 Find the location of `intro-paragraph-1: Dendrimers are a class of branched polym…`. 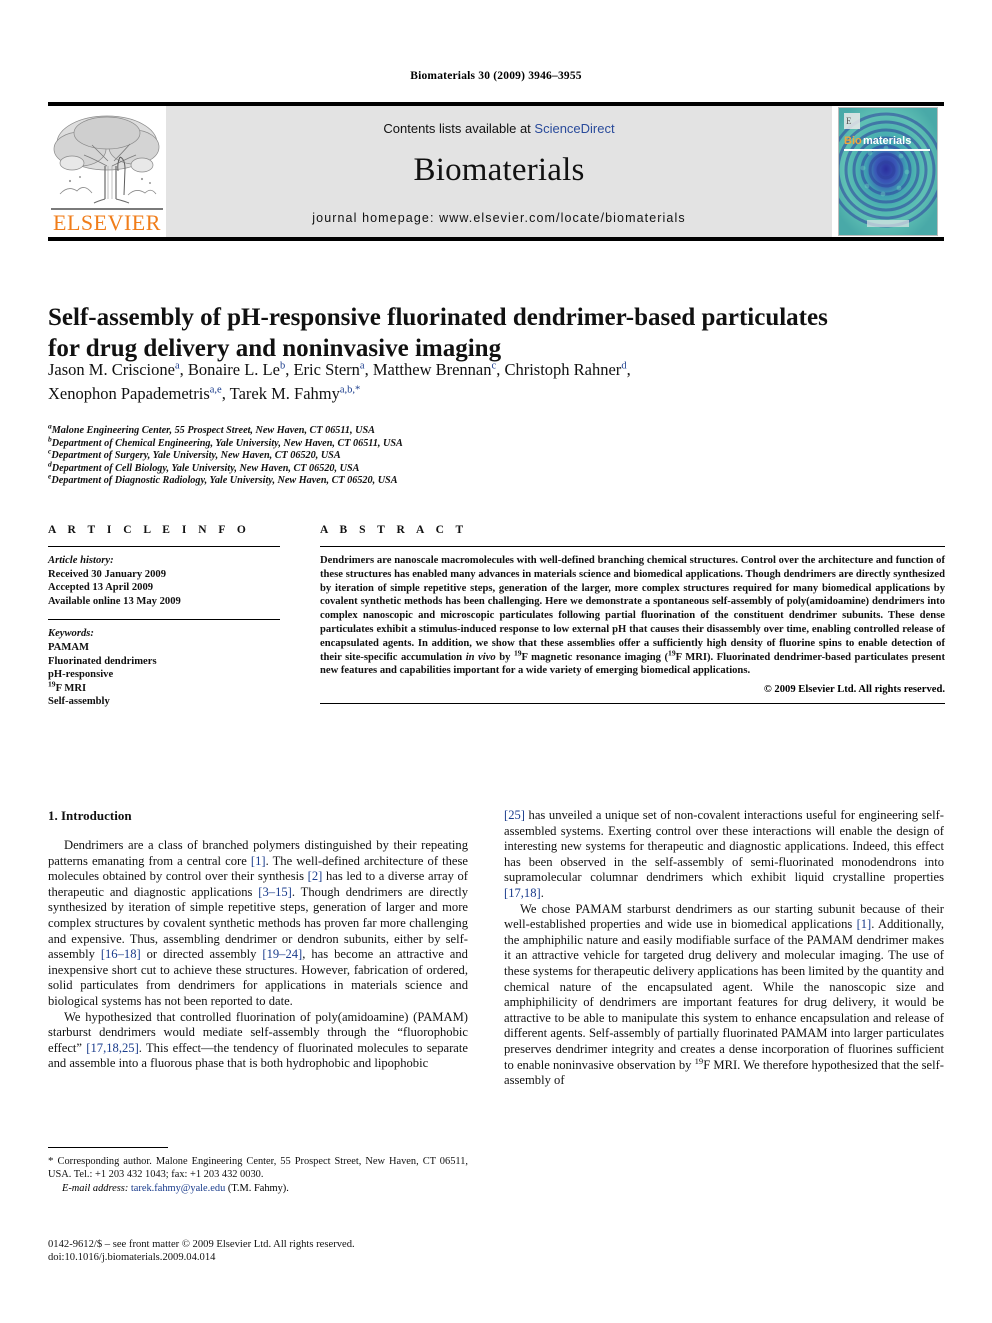

intro-paragraph-1: Dendrimers are a class of branched polym… is located at coordinates (258, 924).